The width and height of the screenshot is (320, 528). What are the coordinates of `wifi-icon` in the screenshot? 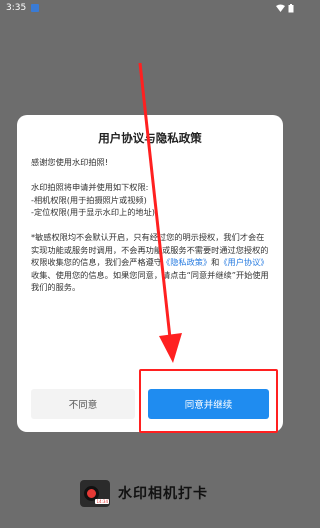 It's located at (280, 8).